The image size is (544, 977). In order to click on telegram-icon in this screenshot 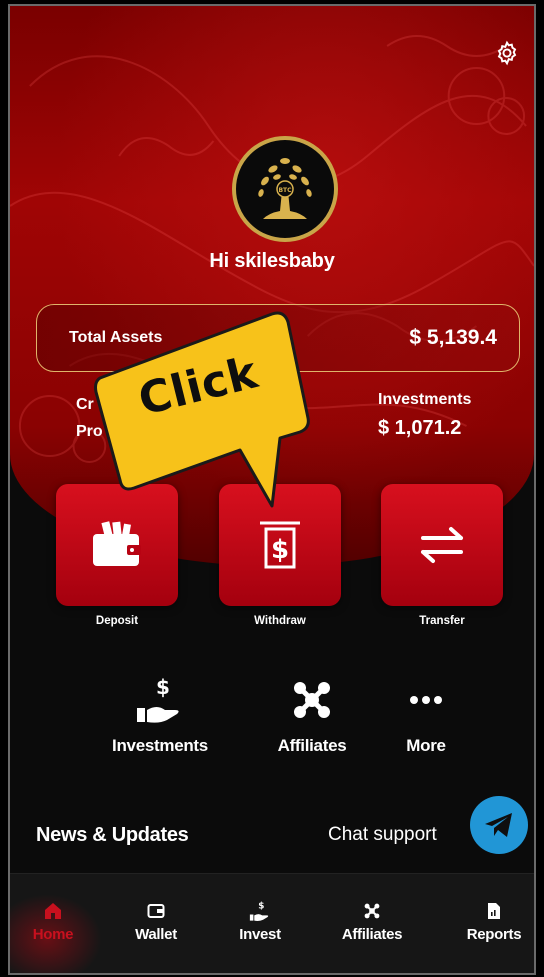, I will do `click(498, 825)`.